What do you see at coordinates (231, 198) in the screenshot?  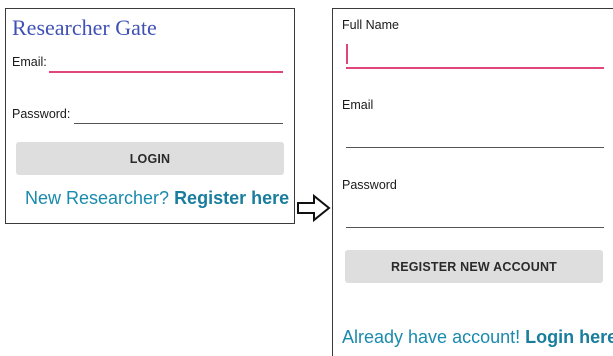 I see `register-here-link: Register here` at bounding box center [231, 198].